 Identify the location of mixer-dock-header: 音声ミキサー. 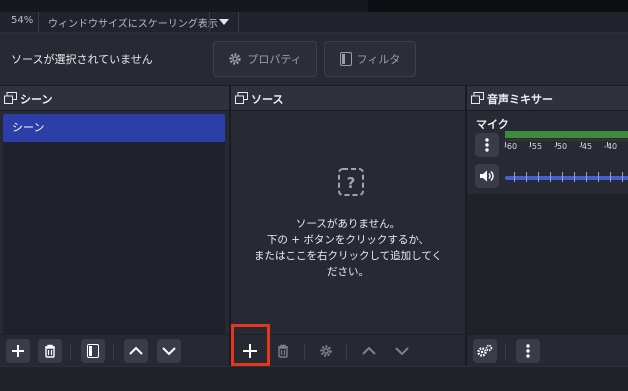
(547, 98).